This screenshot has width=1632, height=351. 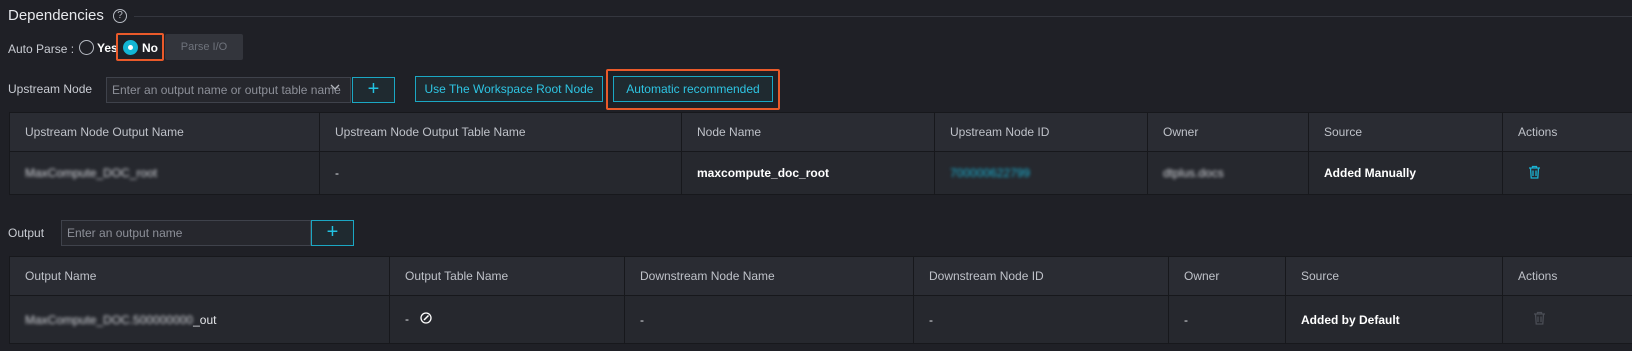 What do you see at coordinates (332, 233) in the screenshot?
I see `add-output-button: +` at bounding box center [332, 233].